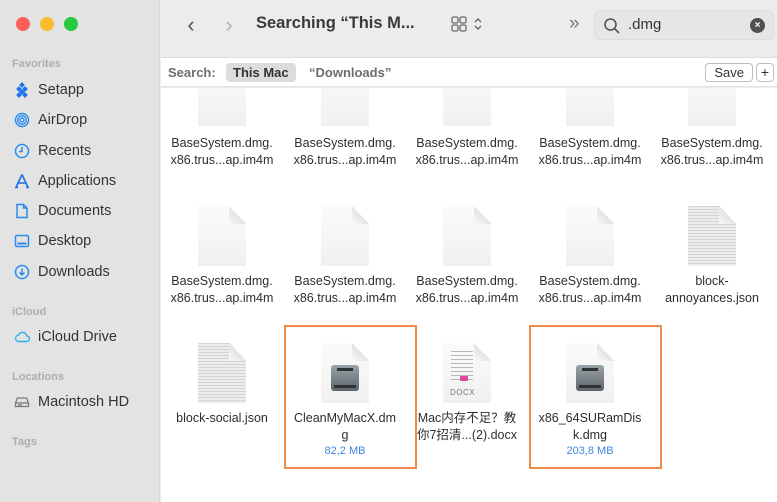 Image resolution: width=777 pixels, height=502 pixels. I want to click on sidebar-item-icloud-drive: iCloud Drive, so click(65, 337).